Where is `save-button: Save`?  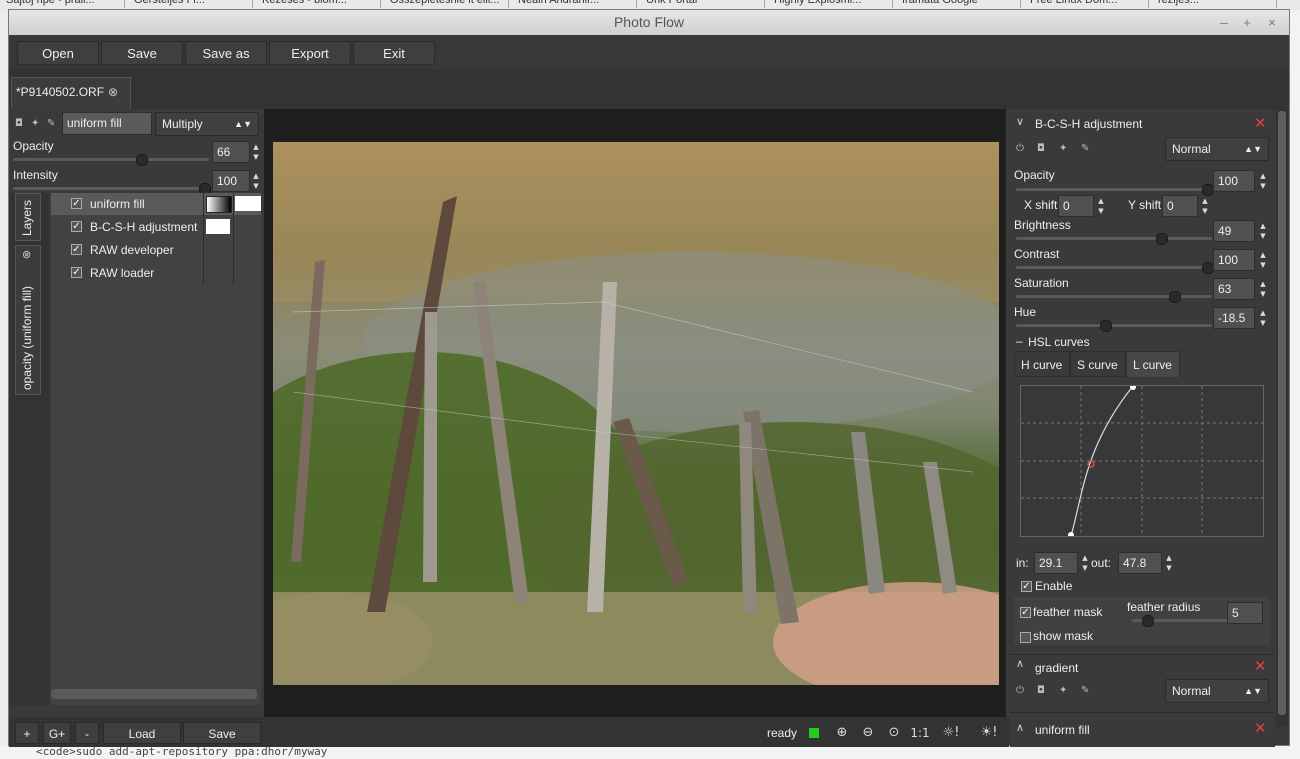 save-button: Save is located at coordinates (142, 53).